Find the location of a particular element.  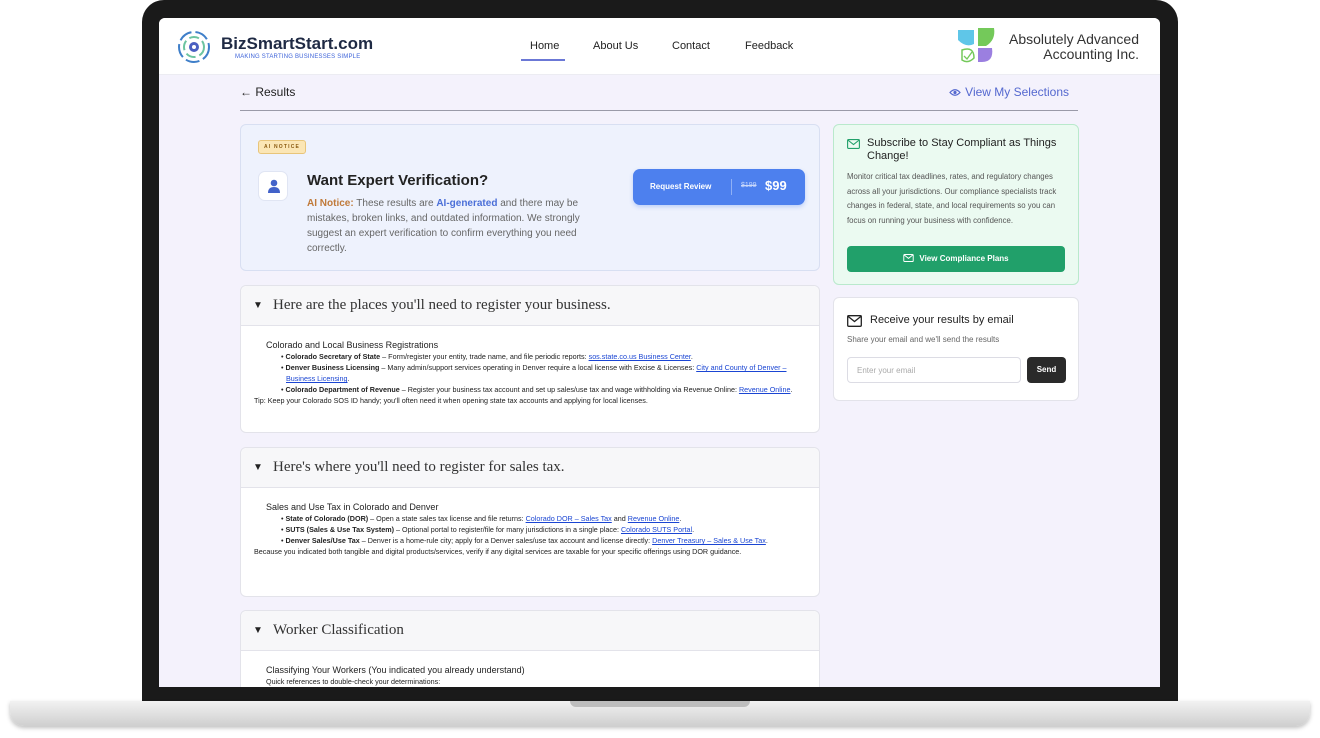

ai-notice-label: AI Notice: is located at coordinates (330, 203).